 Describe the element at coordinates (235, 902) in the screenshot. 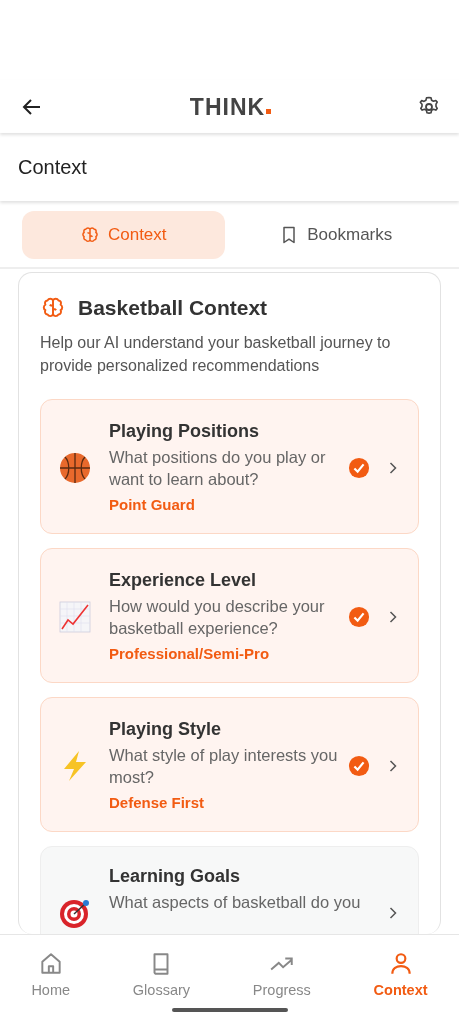

I see `card-question: What aspects of basketball do you` at that location.